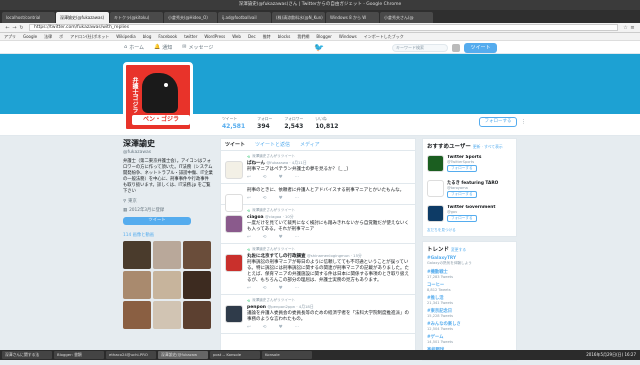 The width and height of the screenshot is (640, 365). What do you see at coordinates (279, 216) in the screenshot?
I see `tweet-handle: @ciagoa · 10分` at bounding box center [279, 216].